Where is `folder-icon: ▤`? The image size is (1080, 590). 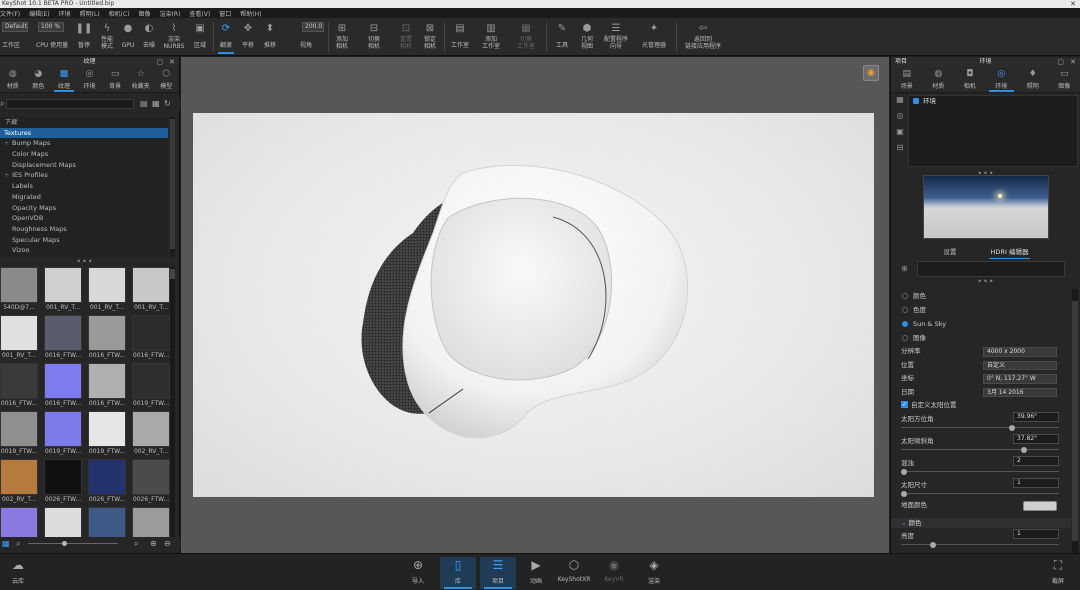
folder-icon: ▤ is located at coordinates (144, 103).